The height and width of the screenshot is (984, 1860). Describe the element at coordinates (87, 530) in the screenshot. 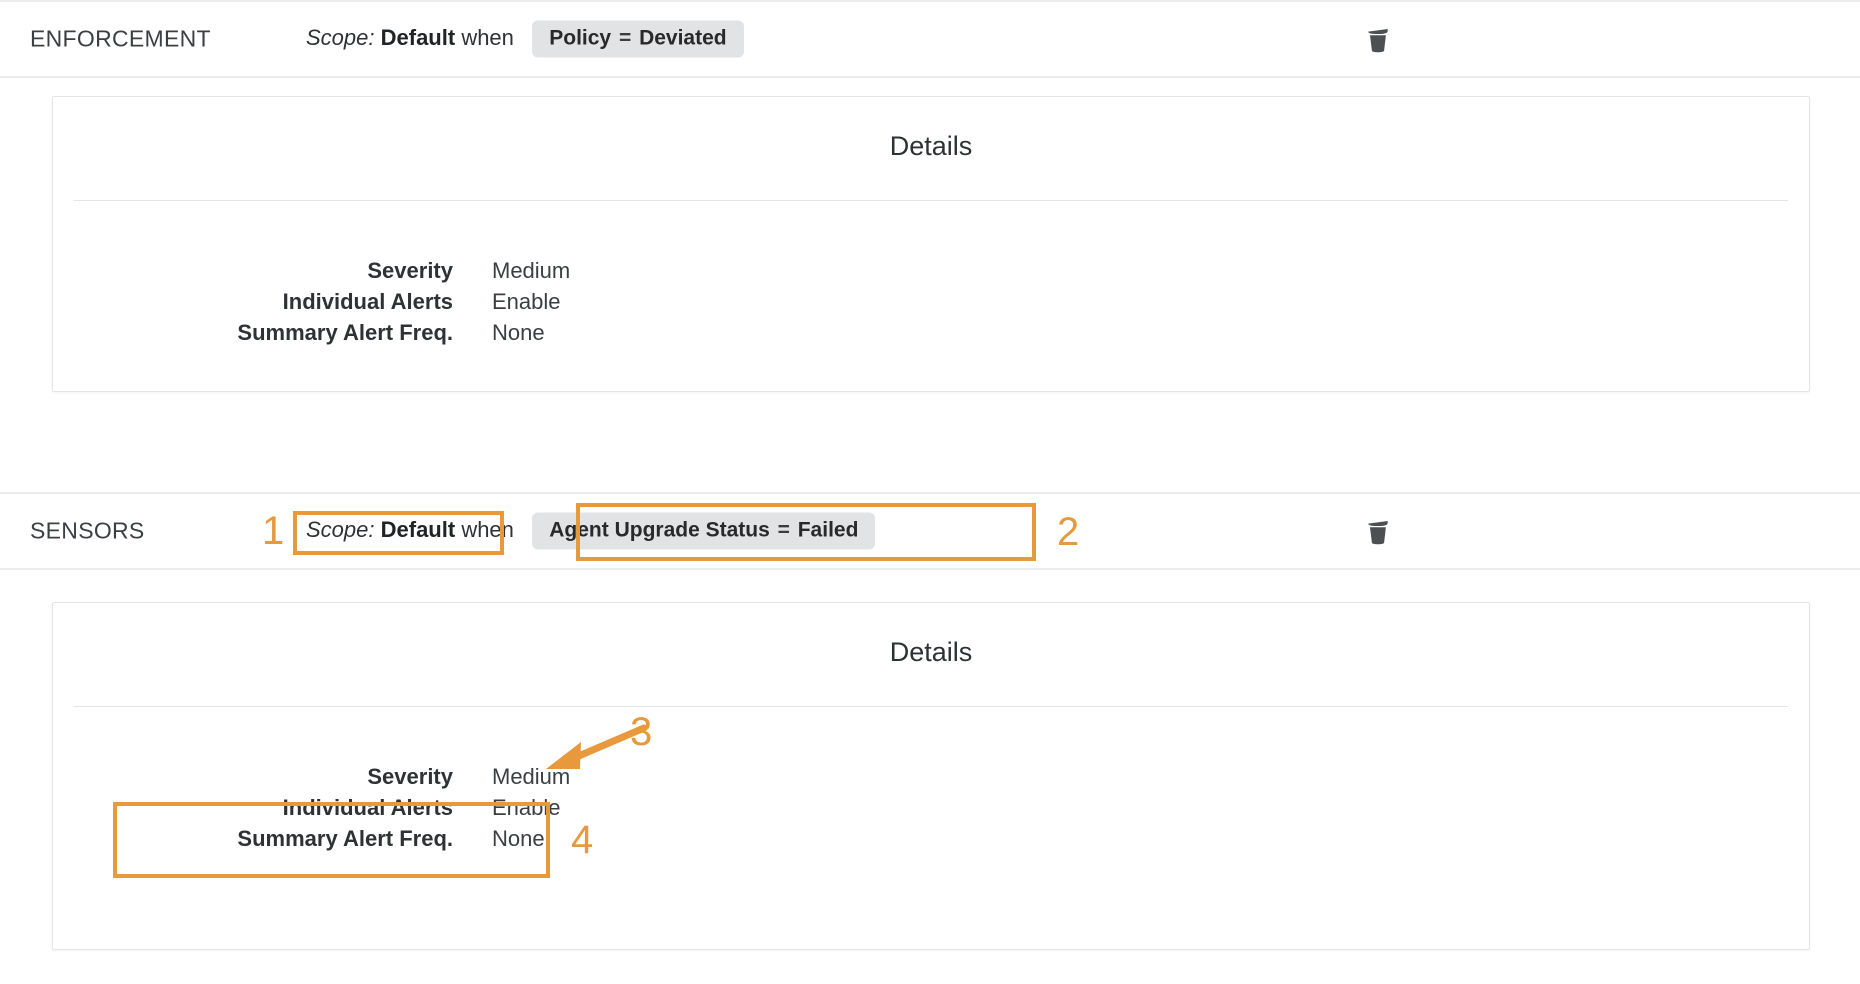

I see `section-title-sensors: SENSORS` at that location.